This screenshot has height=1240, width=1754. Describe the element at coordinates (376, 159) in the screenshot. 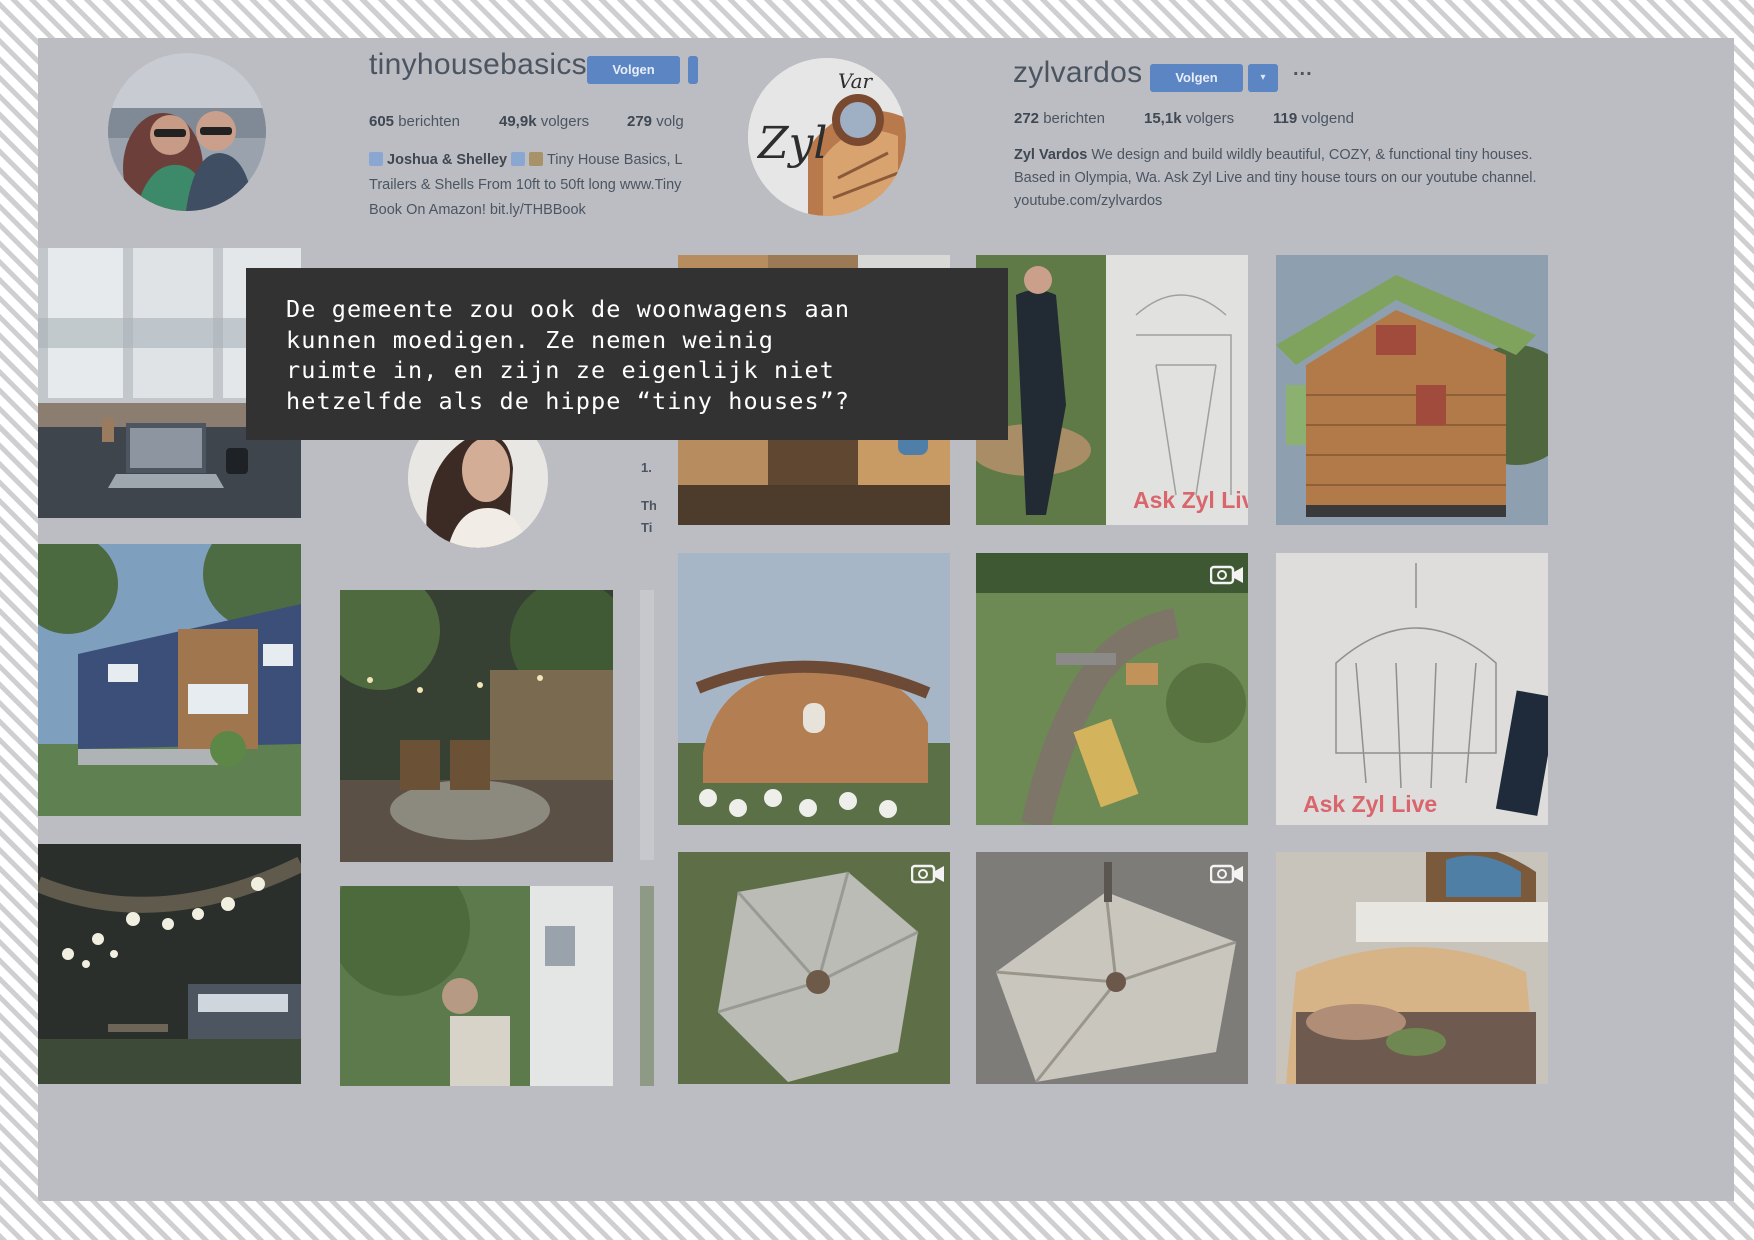

I see `rewind-emoji-icon` at that location.